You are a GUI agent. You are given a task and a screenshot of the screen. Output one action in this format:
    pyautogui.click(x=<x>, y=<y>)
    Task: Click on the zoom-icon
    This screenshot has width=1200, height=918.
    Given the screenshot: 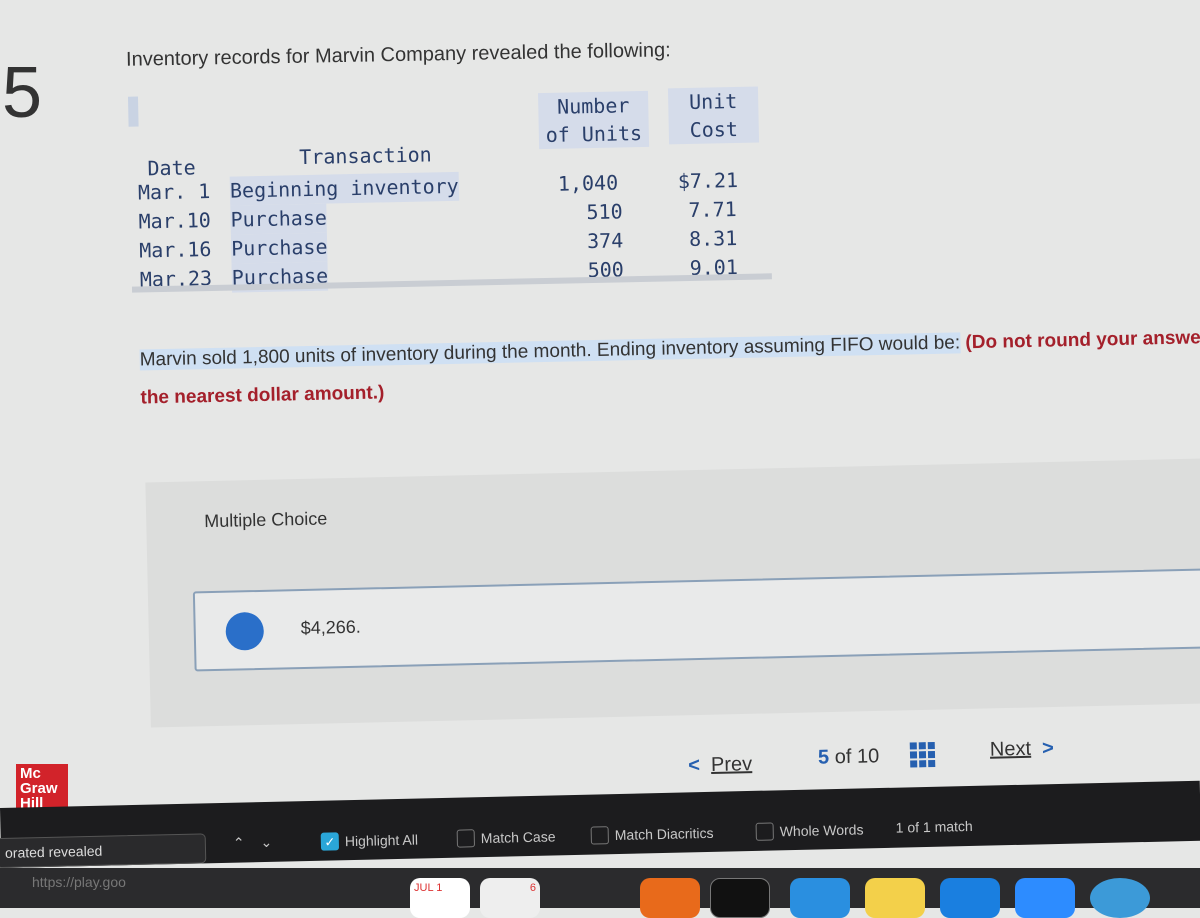 What is the action you would take?
    pyautogui.click(x=1045, y=898)
    